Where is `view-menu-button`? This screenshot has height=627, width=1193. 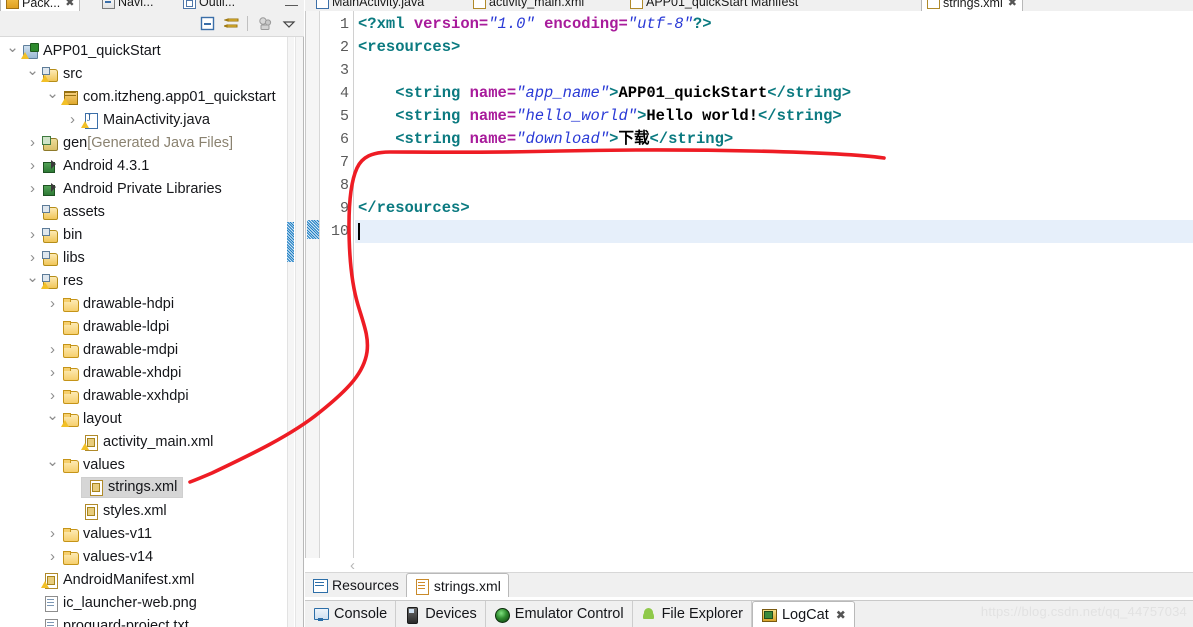
view-menu-button is located at coordinates (289, 24).